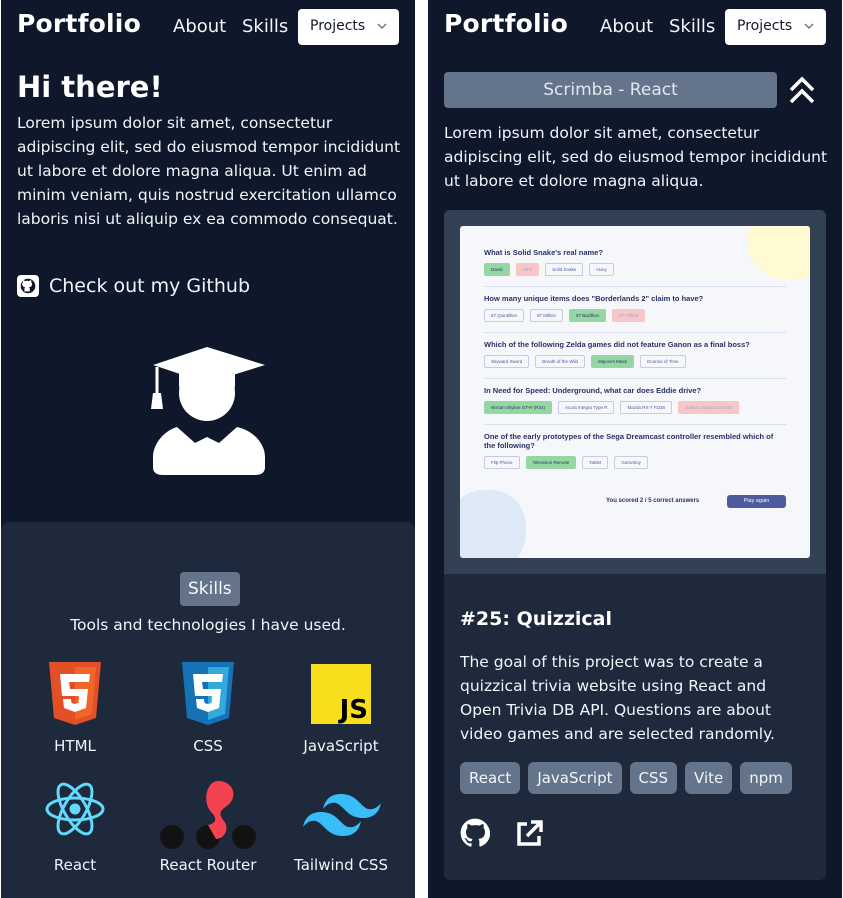 The width and height of the screenshot is (843, 898). What do you see at coordinates (208, 865) in the screenshot?
I see `skill-name: React Router` at bounding box center [208, 865].